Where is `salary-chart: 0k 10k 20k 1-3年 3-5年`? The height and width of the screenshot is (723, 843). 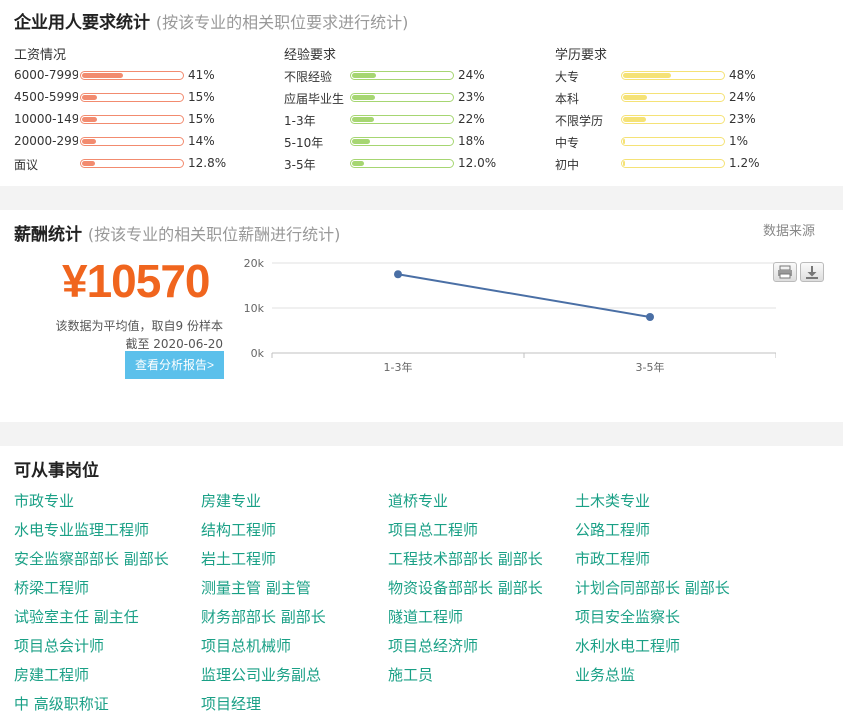 salary-chart: 0k 10k 20k 1-3年 3-5年 is located at coordinates (506, 315).